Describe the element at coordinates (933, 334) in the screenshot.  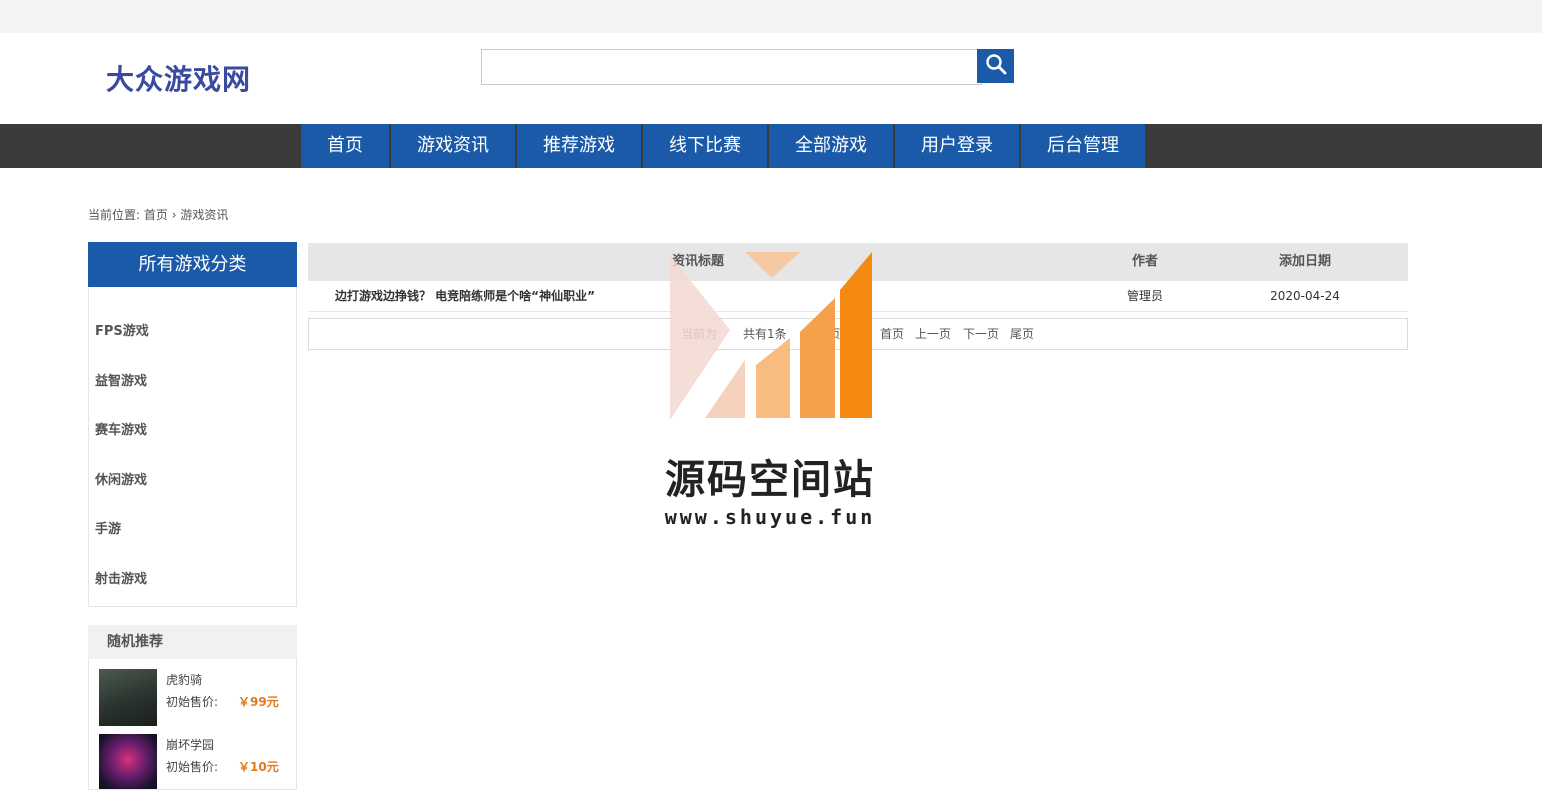
I see `pager-prev: 上一页` at that location.